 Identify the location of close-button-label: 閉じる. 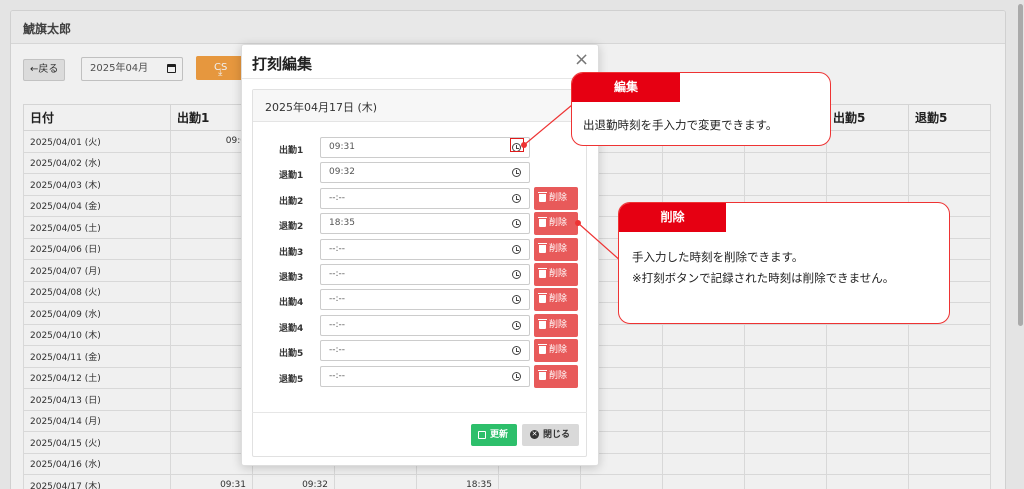
(557, 435).